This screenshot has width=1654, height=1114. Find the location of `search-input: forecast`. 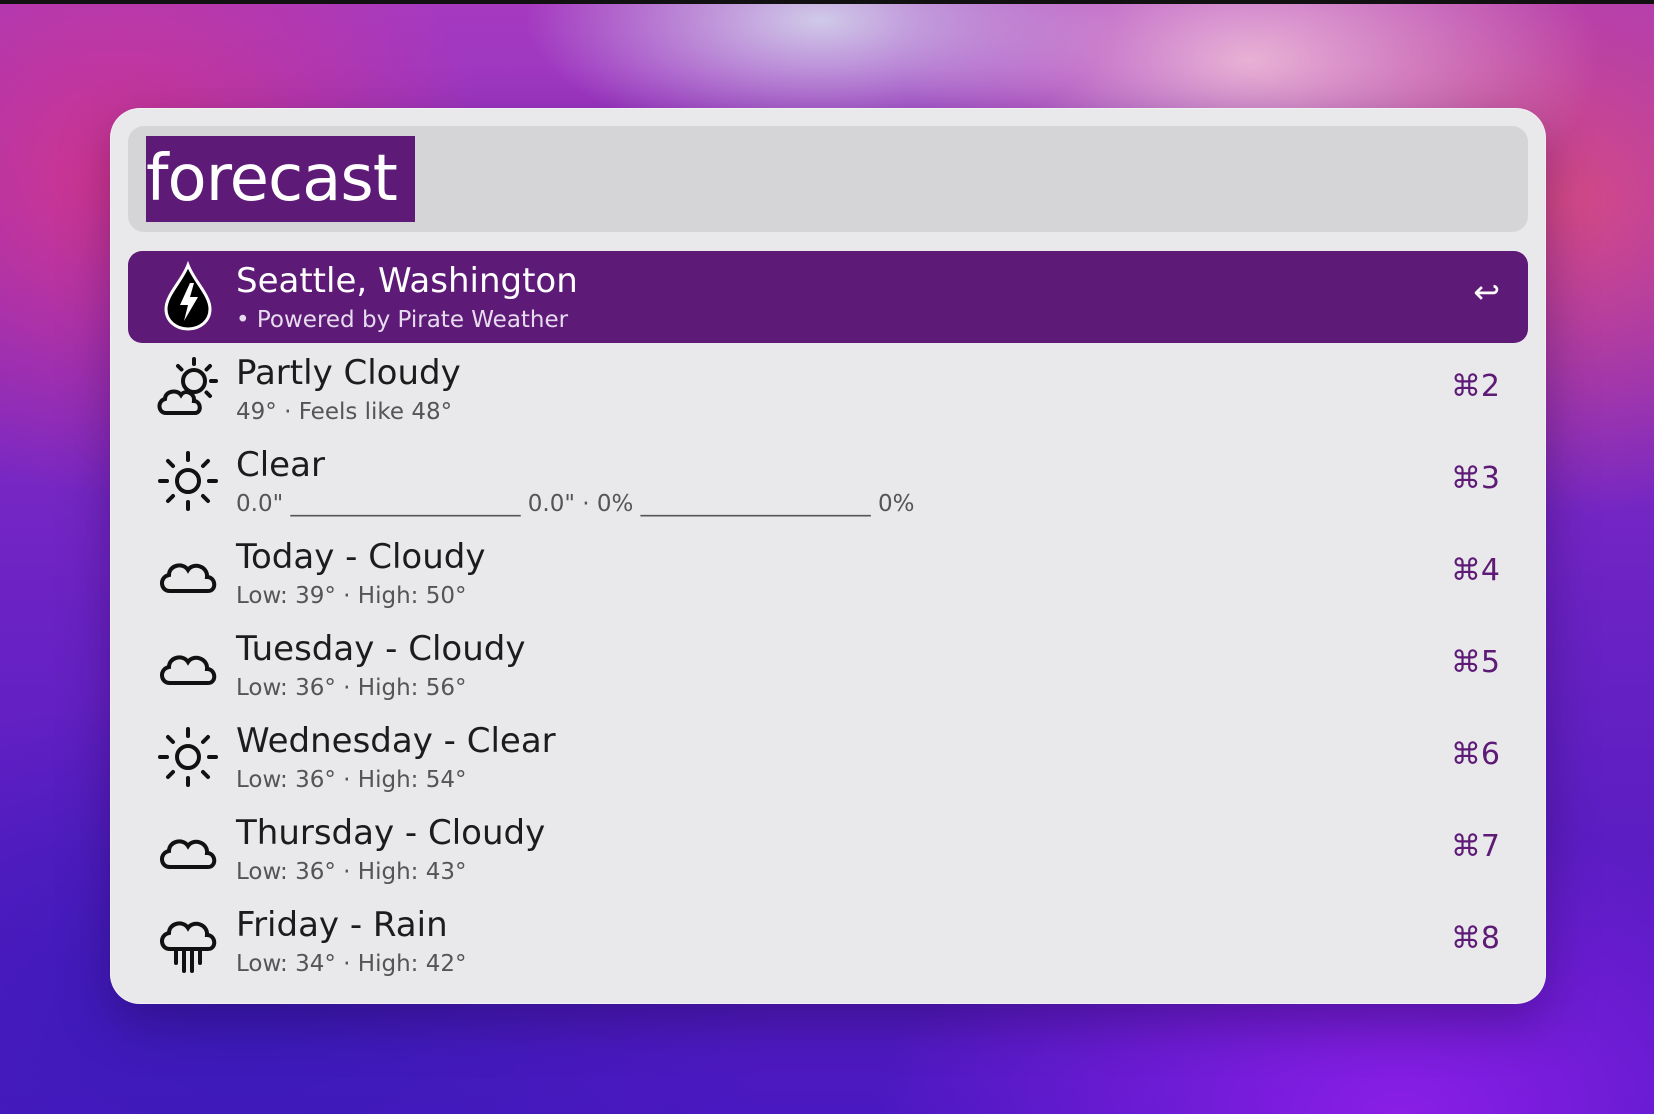

search-input: forecast is located at coordinates (828, 179).